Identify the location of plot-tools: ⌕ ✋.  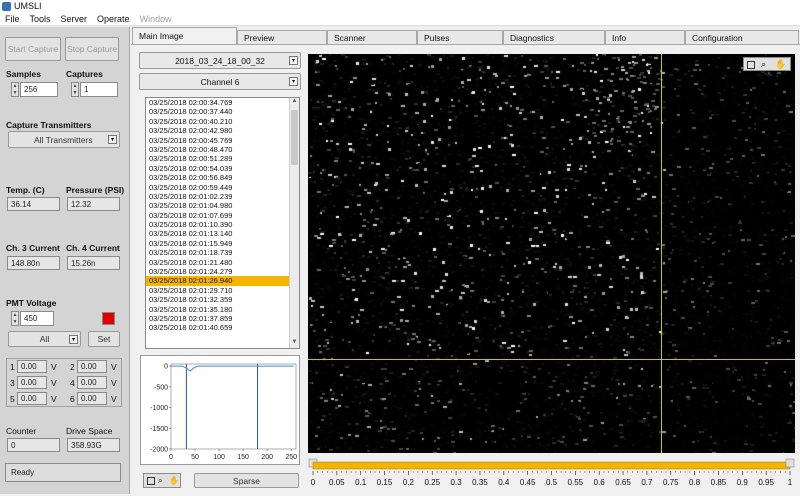
(162, 480).